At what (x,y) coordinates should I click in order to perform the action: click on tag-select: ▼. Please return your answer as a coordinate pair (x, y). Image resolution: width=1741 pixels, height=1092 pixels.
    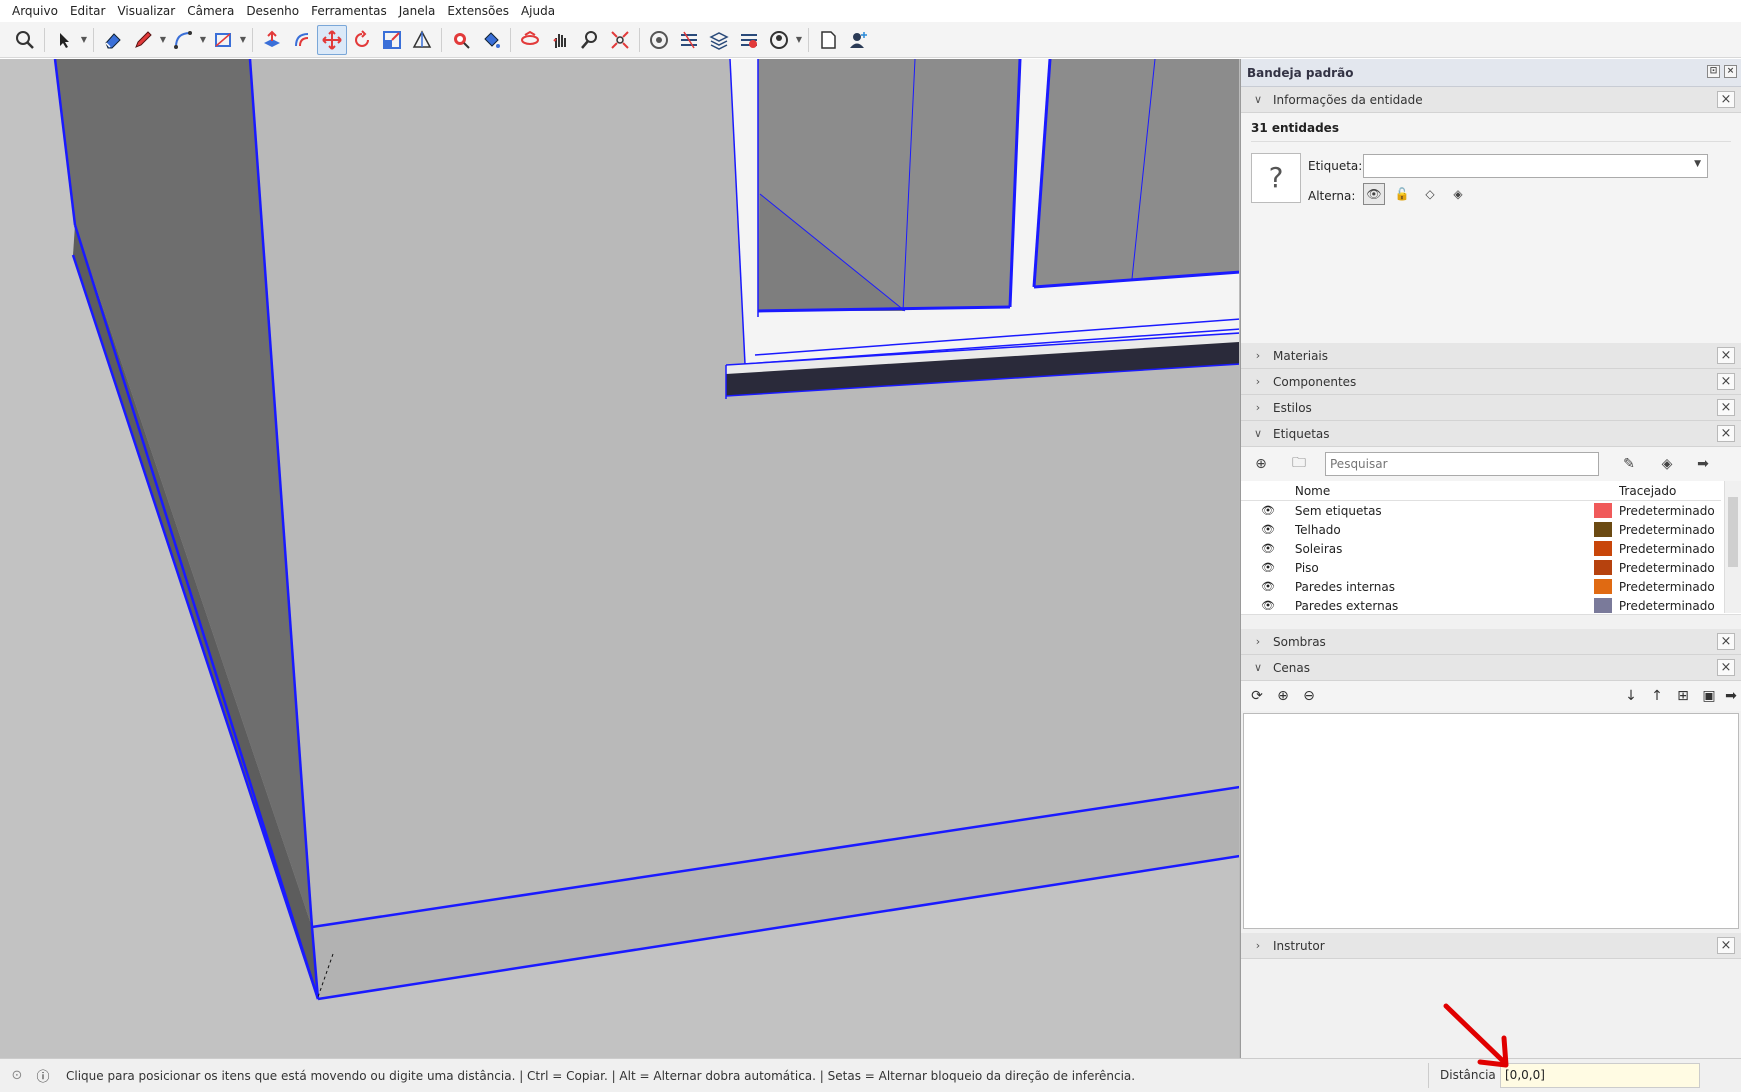
    Looking at the image, I should click on (1535, 166).